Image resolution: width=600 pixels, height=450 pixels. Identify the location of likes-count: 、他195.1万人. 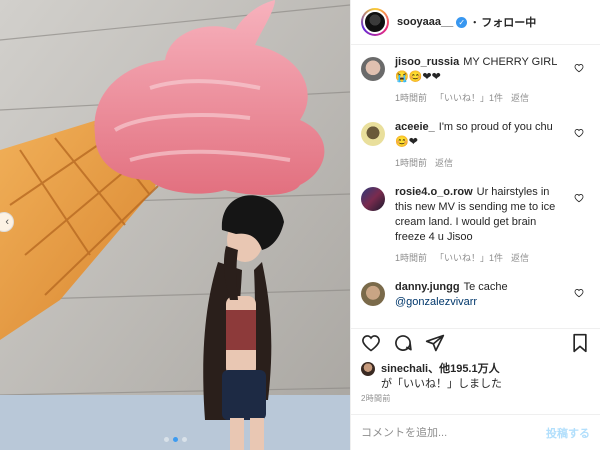
(464, 369).